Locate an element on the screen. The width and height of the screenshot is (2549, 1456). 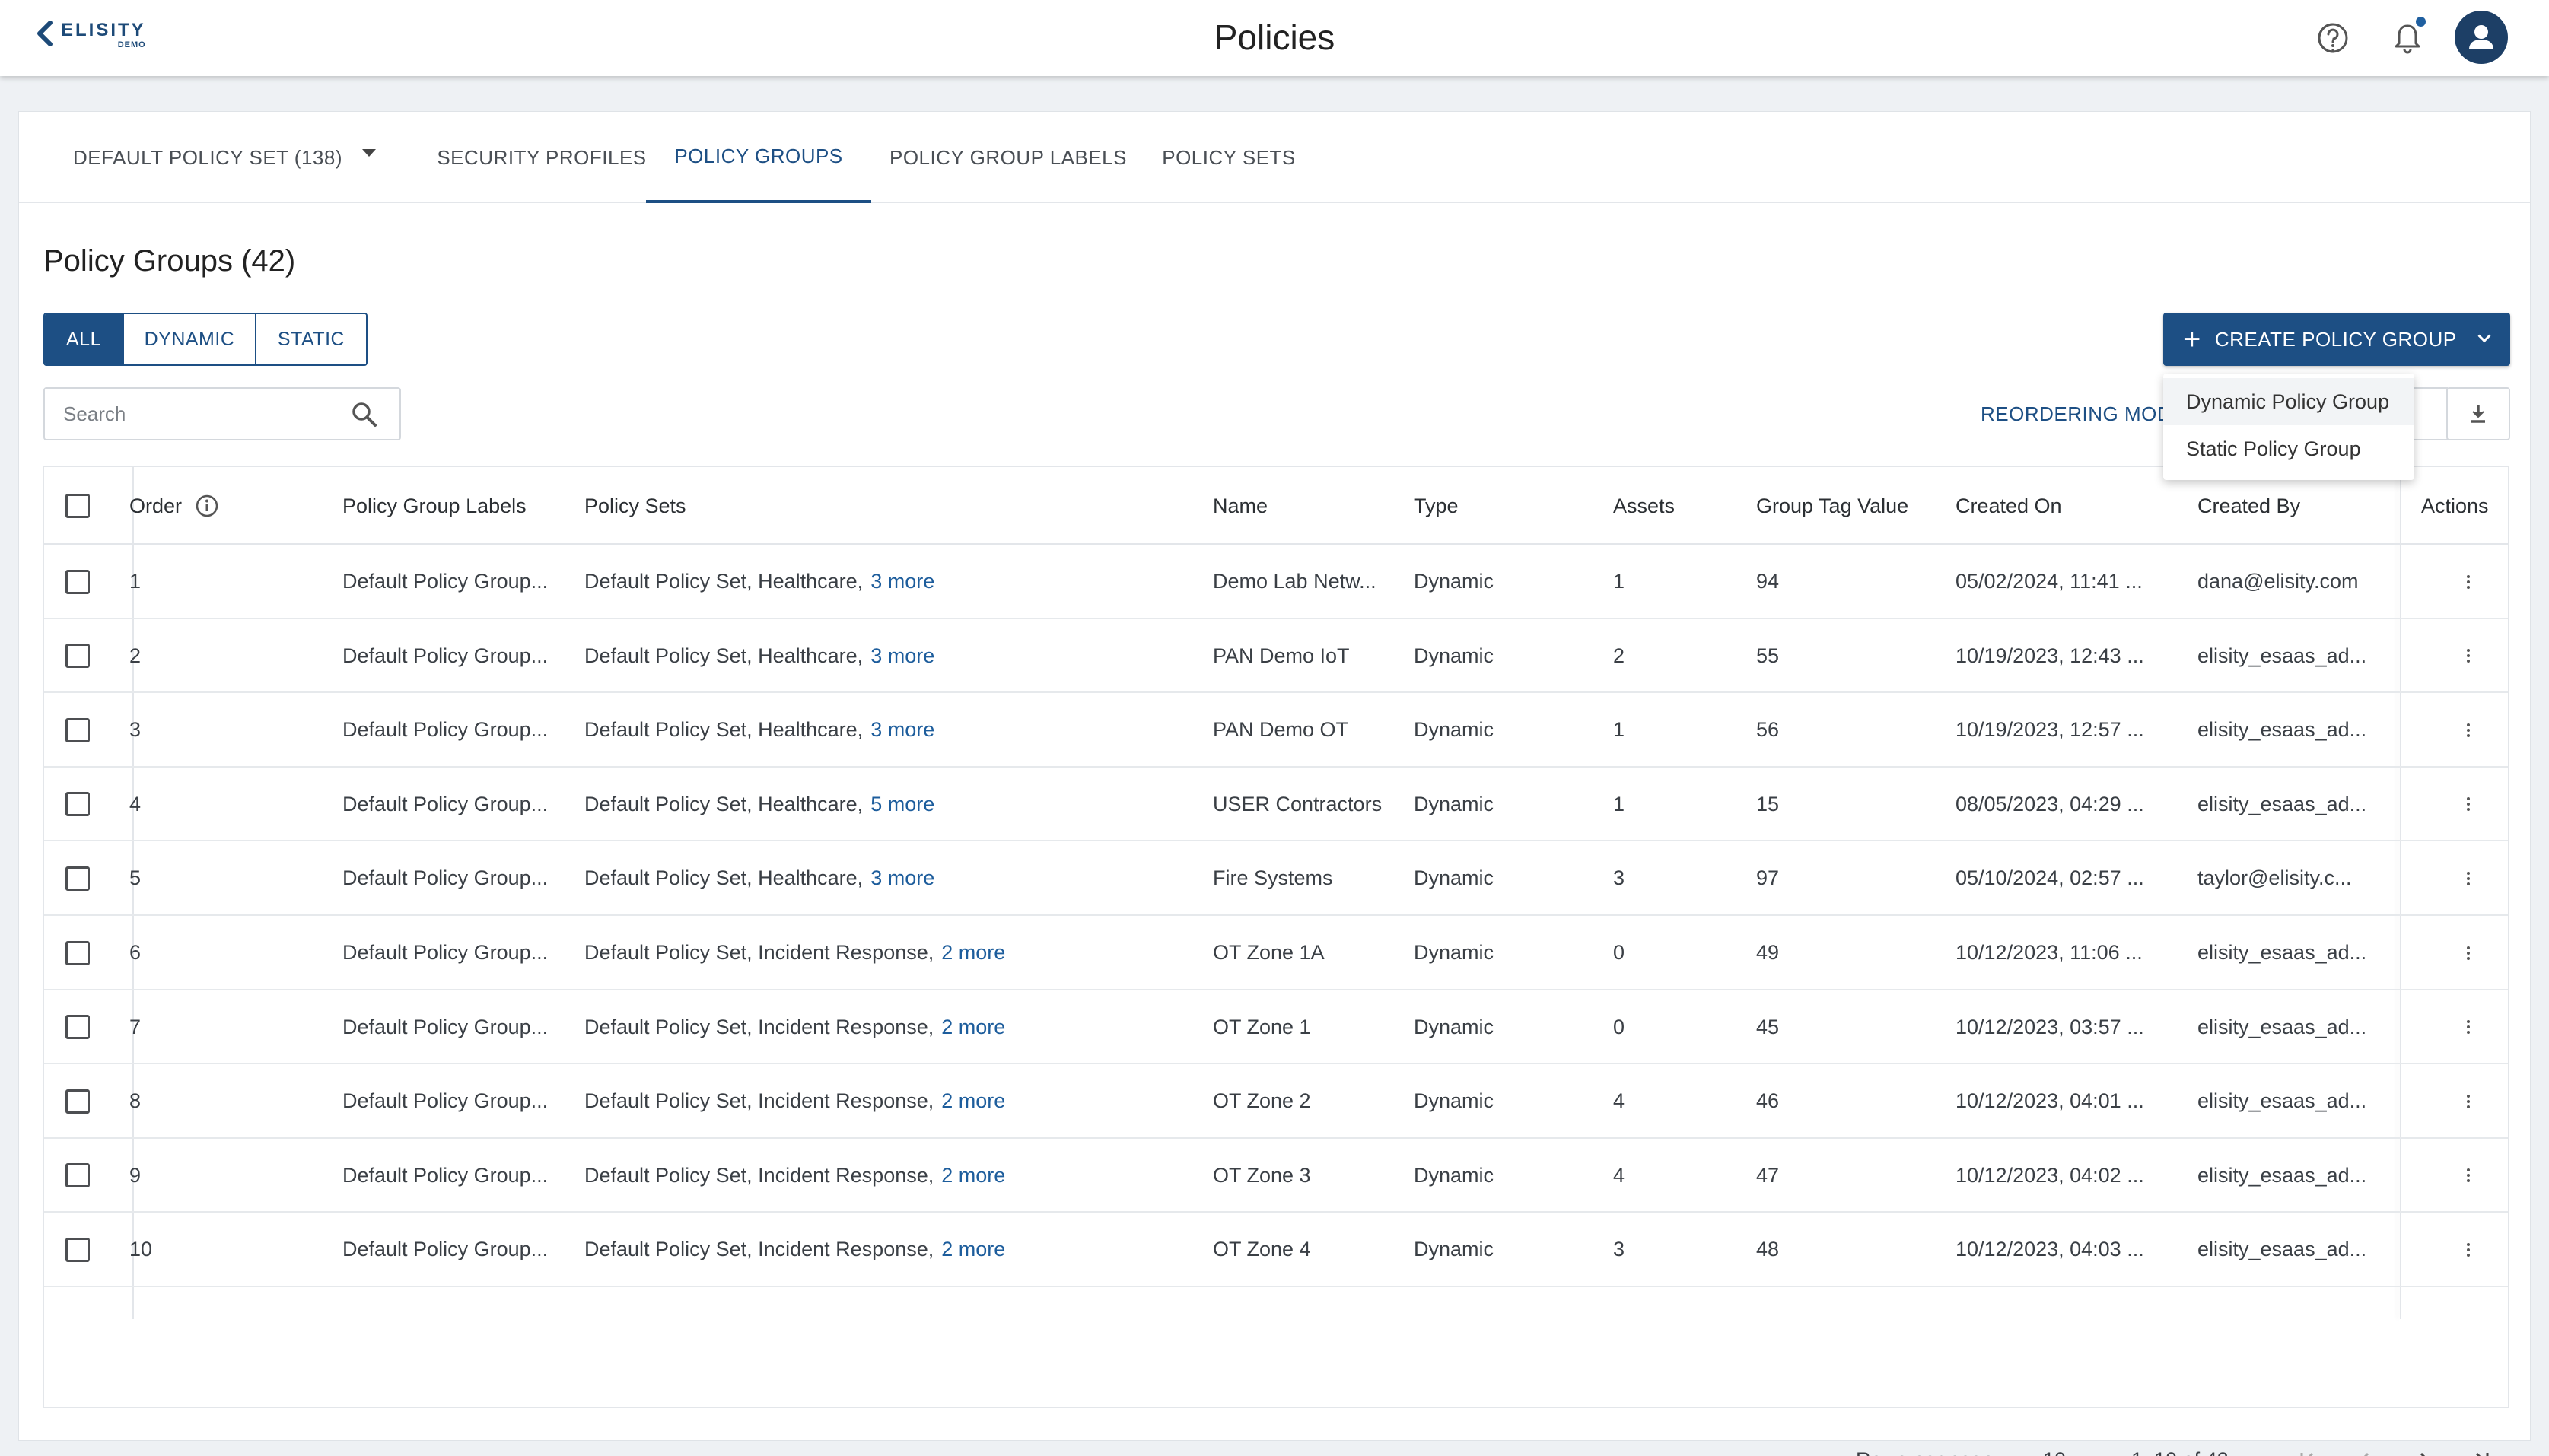
search-icon is located at coordinates (364, 414).